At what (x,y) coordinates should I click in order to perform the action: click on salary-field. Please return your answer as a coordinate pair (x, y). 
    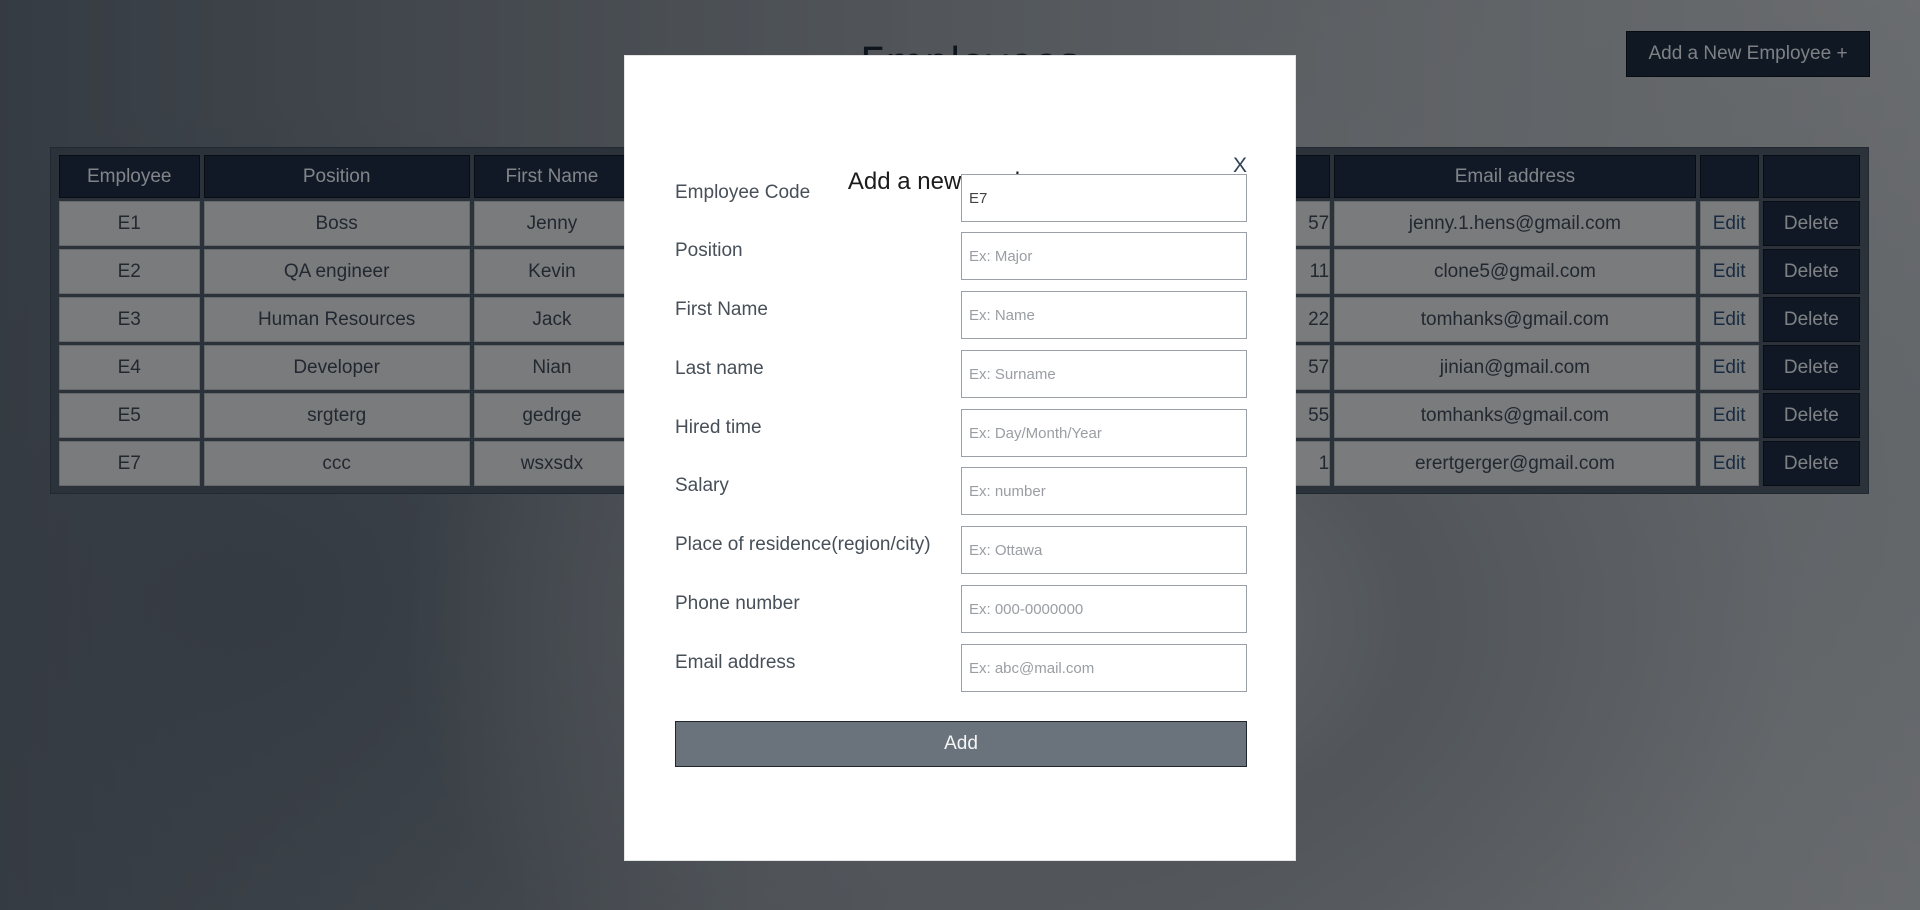
    Looking at the image, I should click on (1104, 491).